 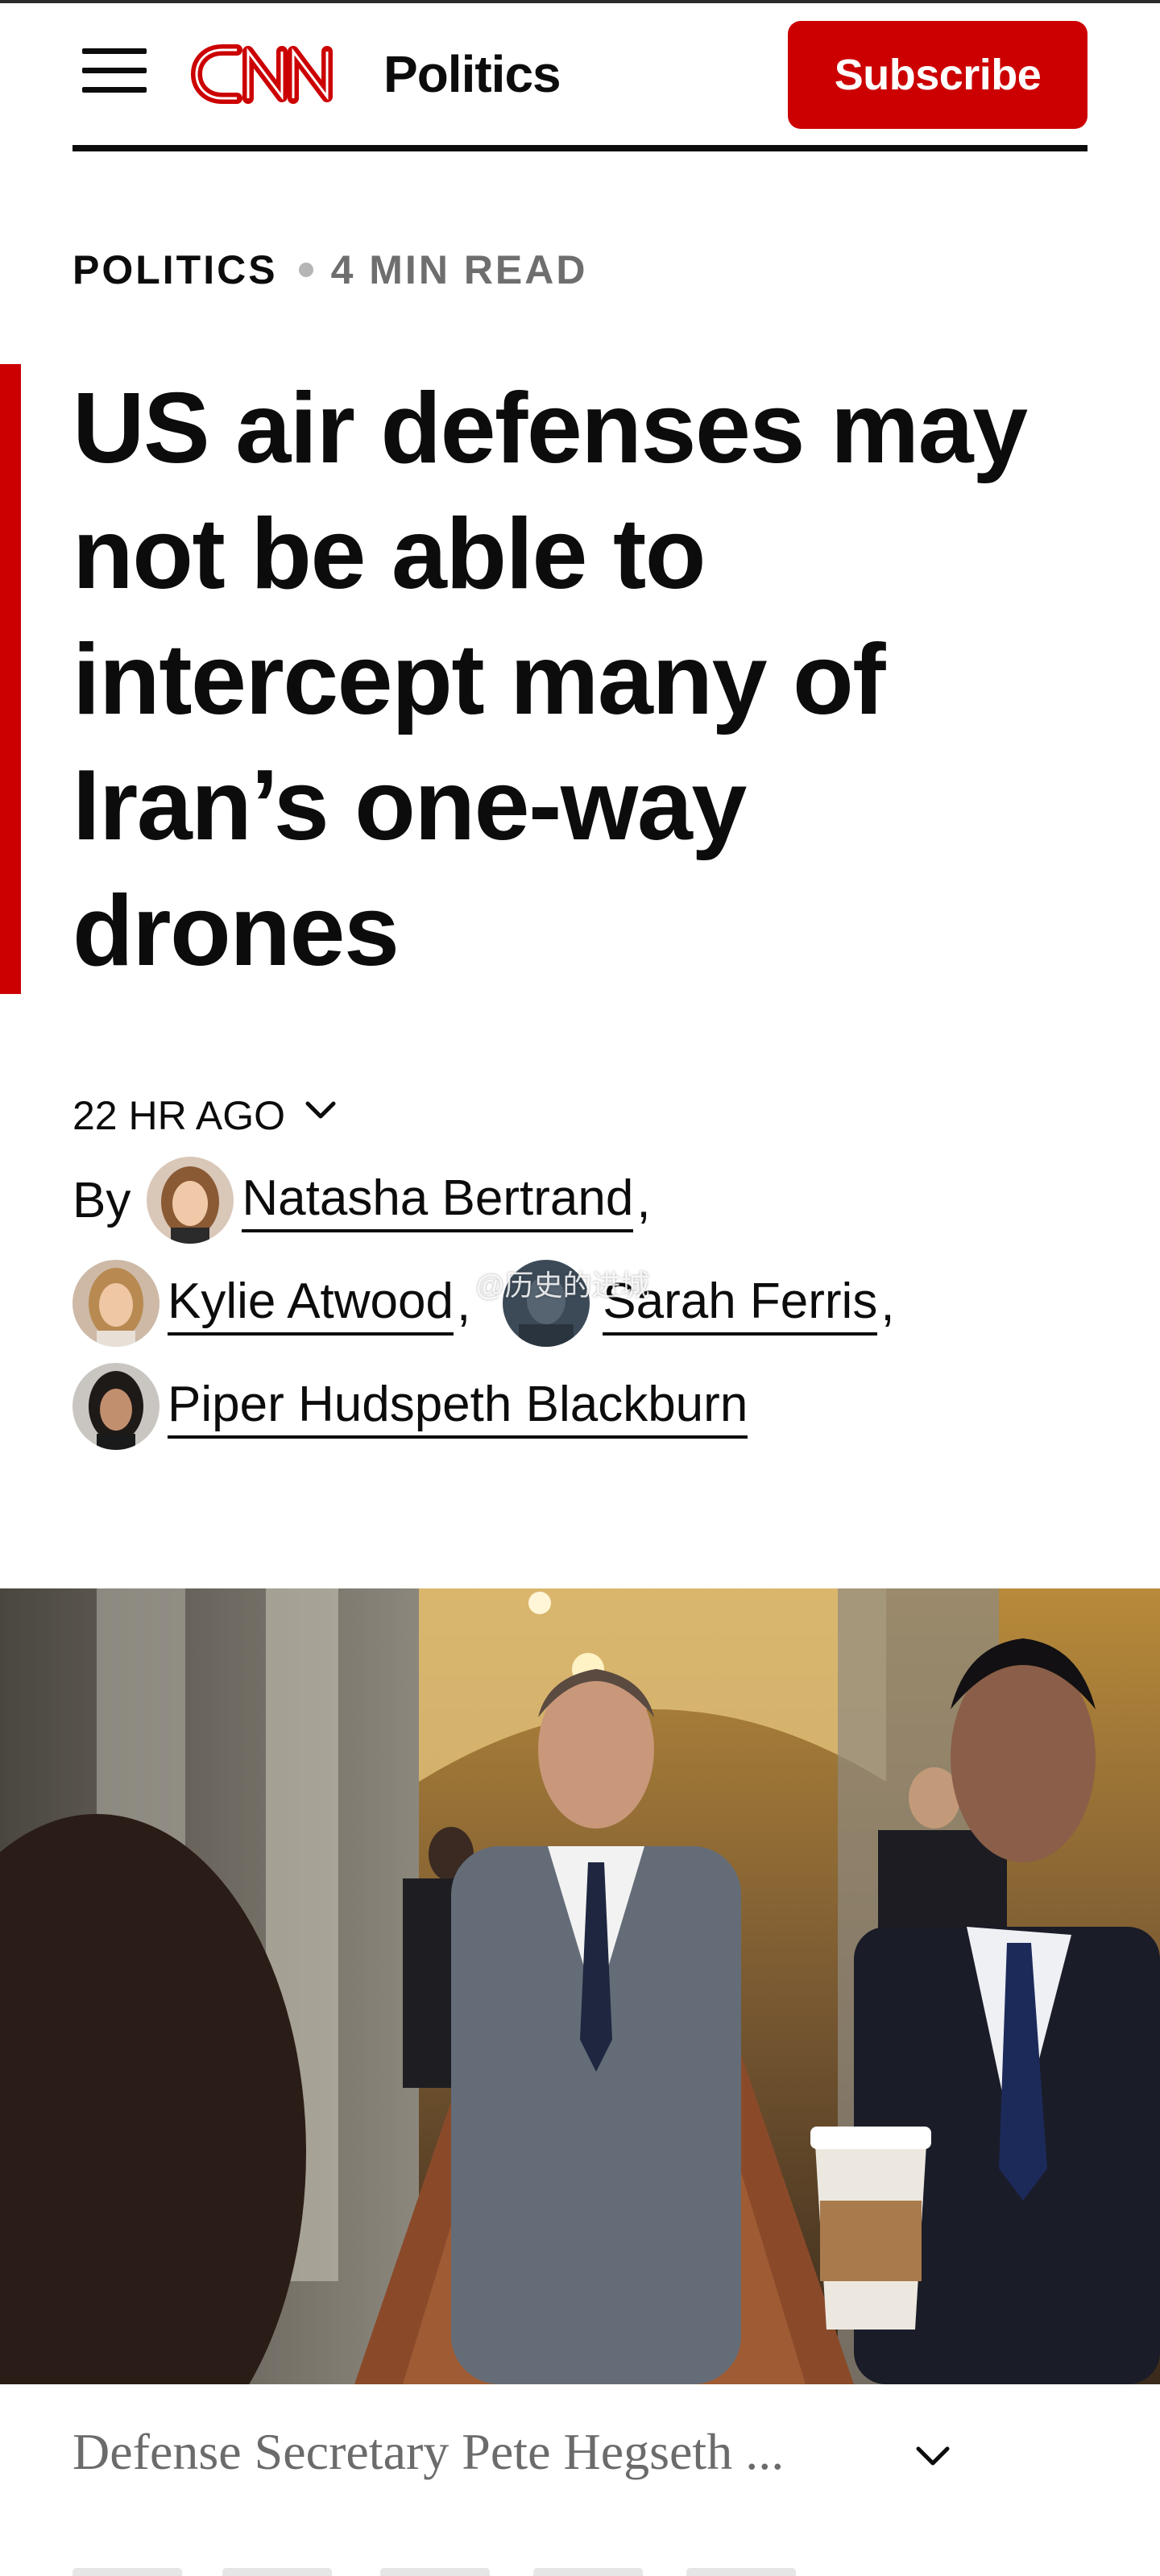 I want to click on byline-row: By Natasha Bertrand ,, so click(x=361, y=1200).